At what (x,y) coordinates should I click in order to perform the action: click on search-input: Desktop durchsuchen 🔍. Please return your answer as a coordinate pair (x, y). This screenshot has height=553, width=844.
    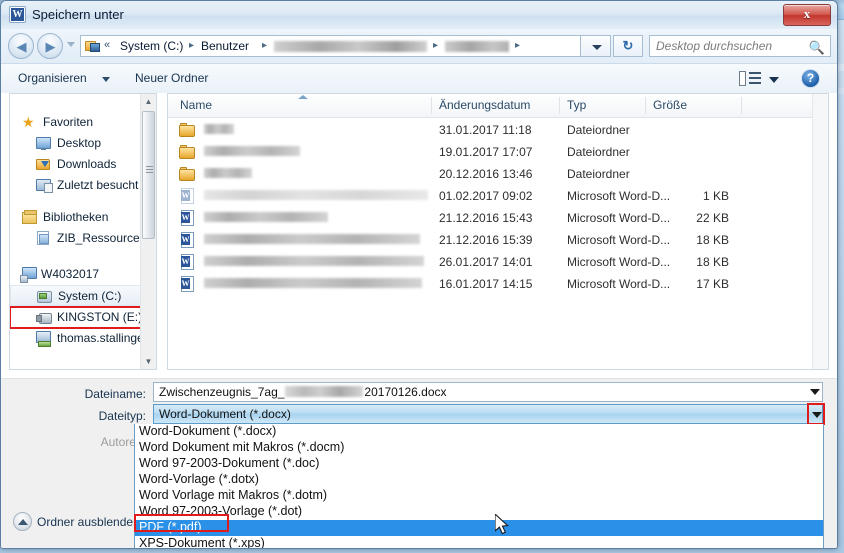
    Looking at the image, I should click on (740, 46).